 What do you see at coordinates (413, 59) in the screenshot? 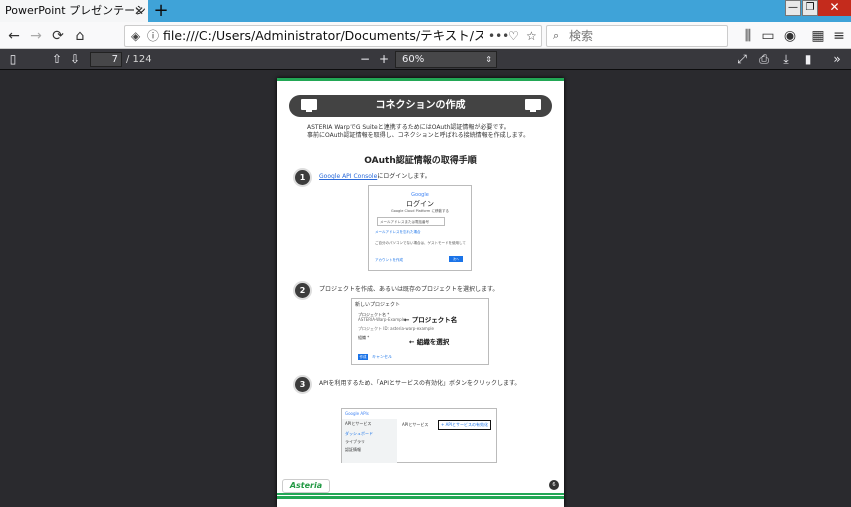
I see `zoom-value: 60%` at bounding box center [413, 59].